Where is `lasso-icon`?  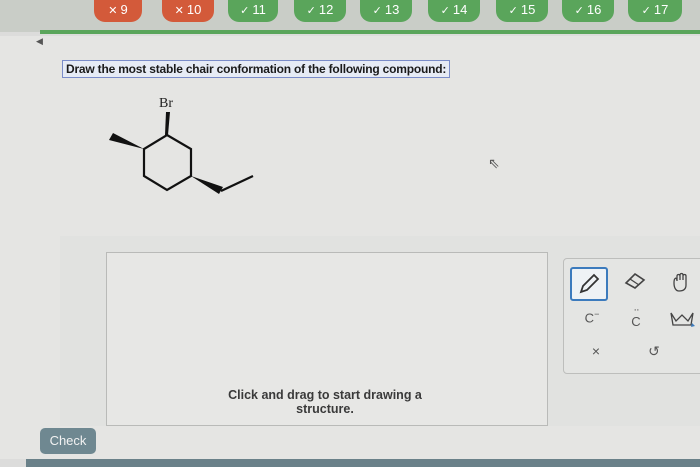 lasso-icon is located at coordinates (682, 319).